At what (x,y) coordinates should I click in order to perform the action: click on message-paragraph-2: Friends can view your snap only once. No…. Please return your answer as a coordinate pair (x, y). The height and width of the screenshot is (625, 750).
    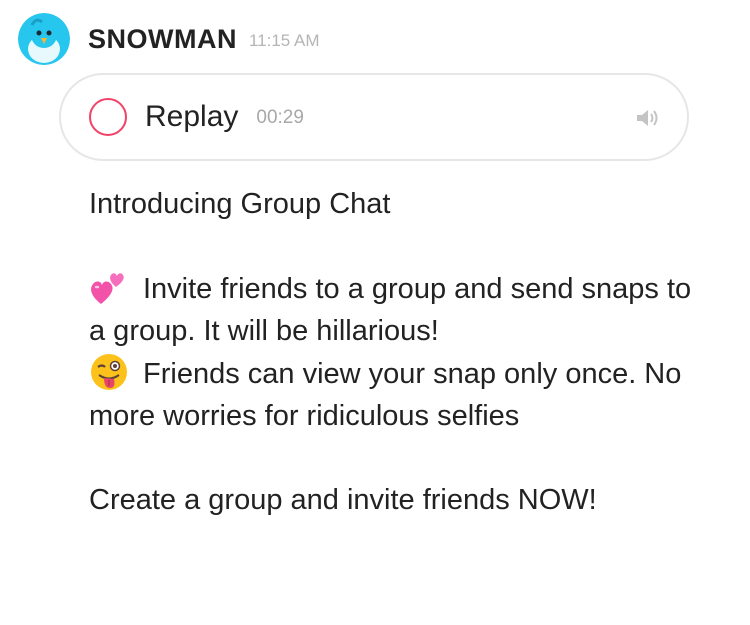
    Looking at the image, I should click on (399, 394).